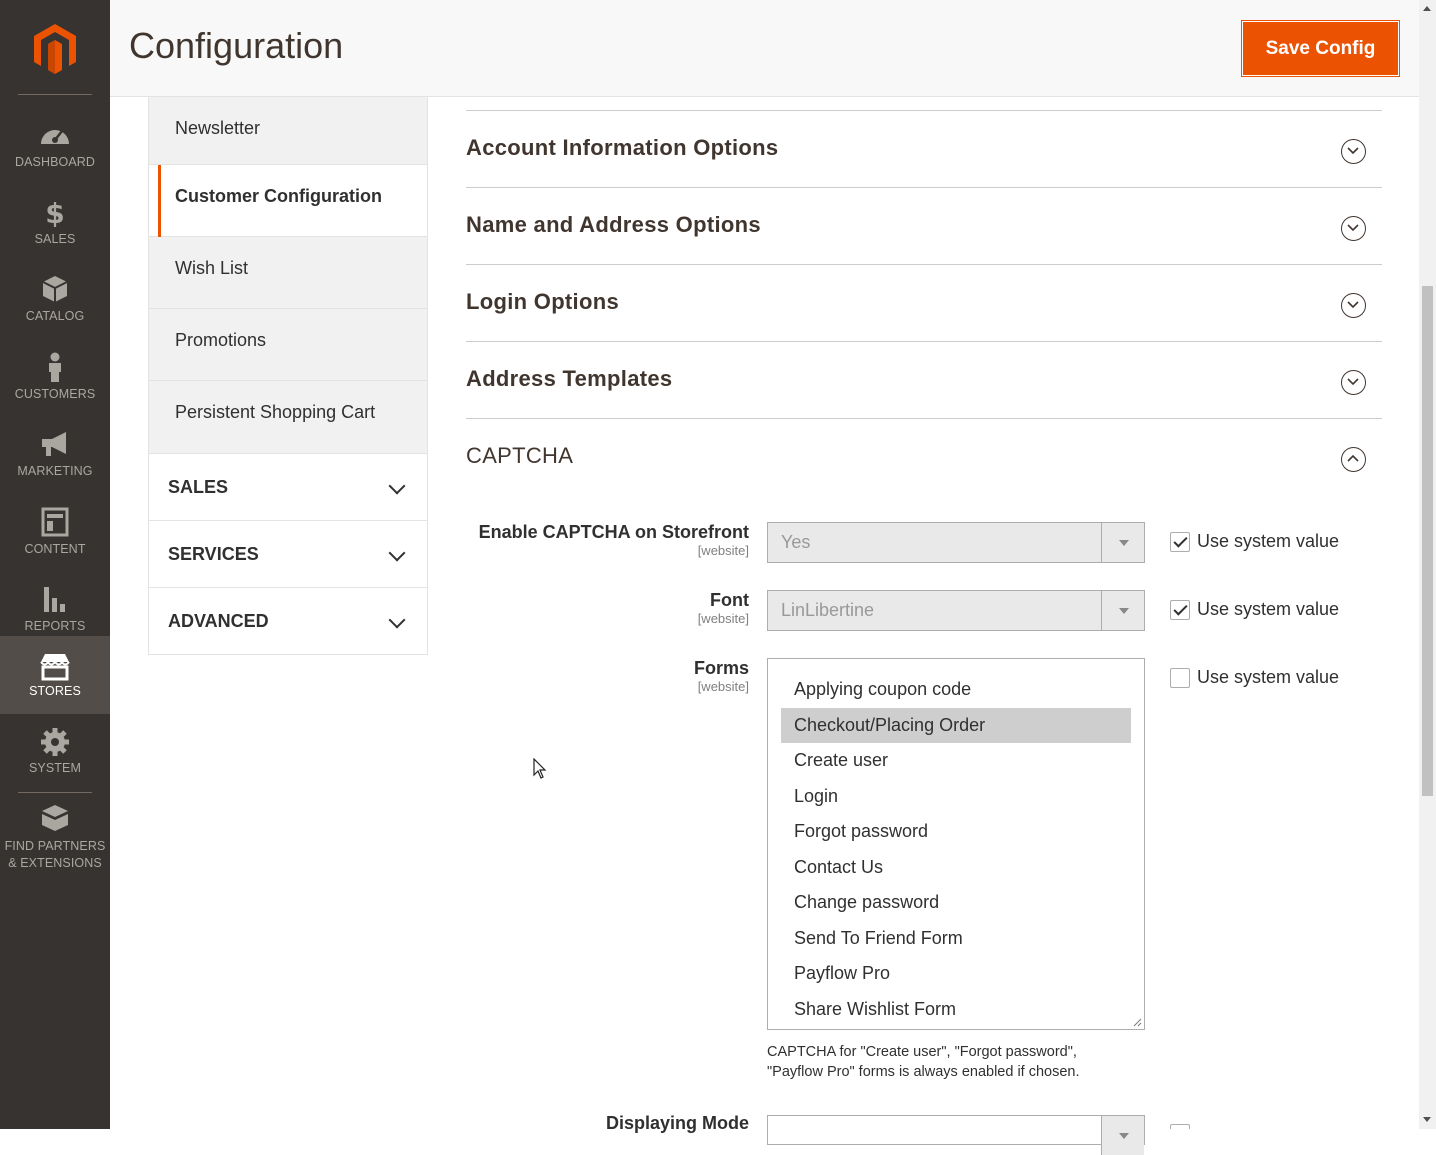 This screenshot has height=1155, width=1436. Describe the element at coordinates (55, 742) in the screenshot. I see `gear-icon` at that location.